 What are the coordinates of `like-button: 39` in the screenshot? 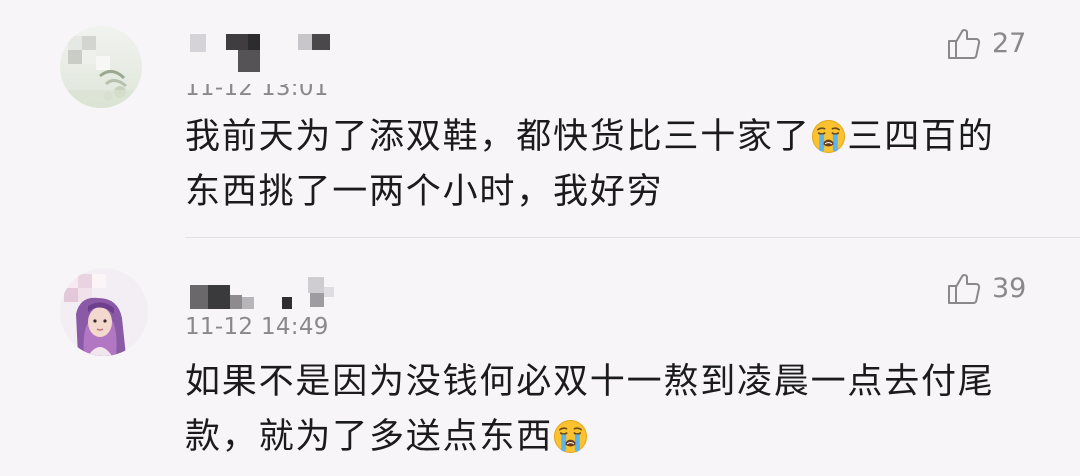 It's located at (986, 289).